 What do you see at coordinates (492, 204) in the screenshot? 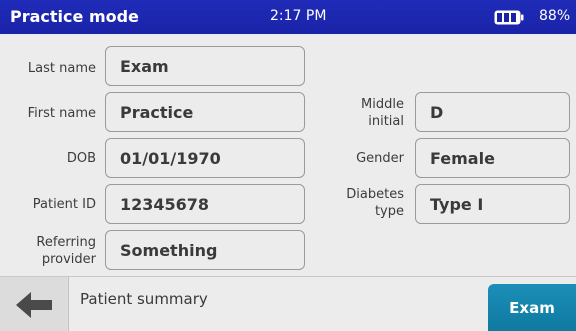
I see `diabetes-type-field: Type I` at bounding box center [492, 204].